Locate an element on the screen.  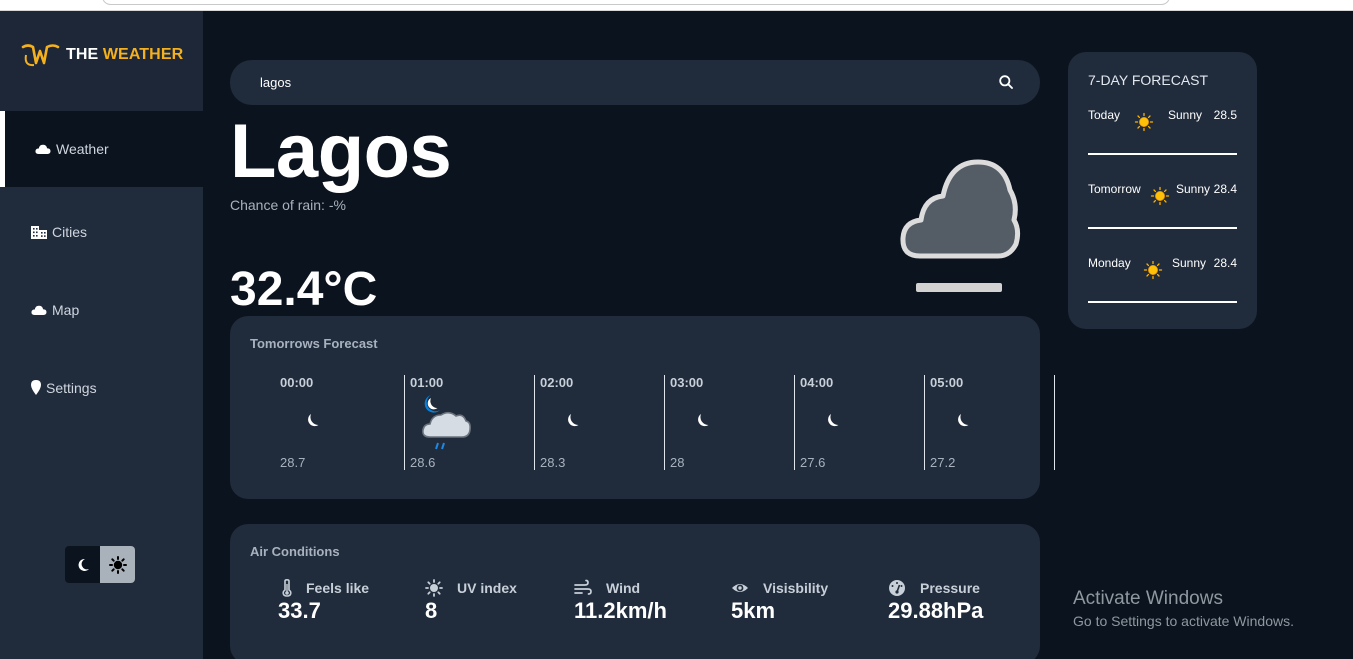
search-icon is located at coordinates (1006, 82).